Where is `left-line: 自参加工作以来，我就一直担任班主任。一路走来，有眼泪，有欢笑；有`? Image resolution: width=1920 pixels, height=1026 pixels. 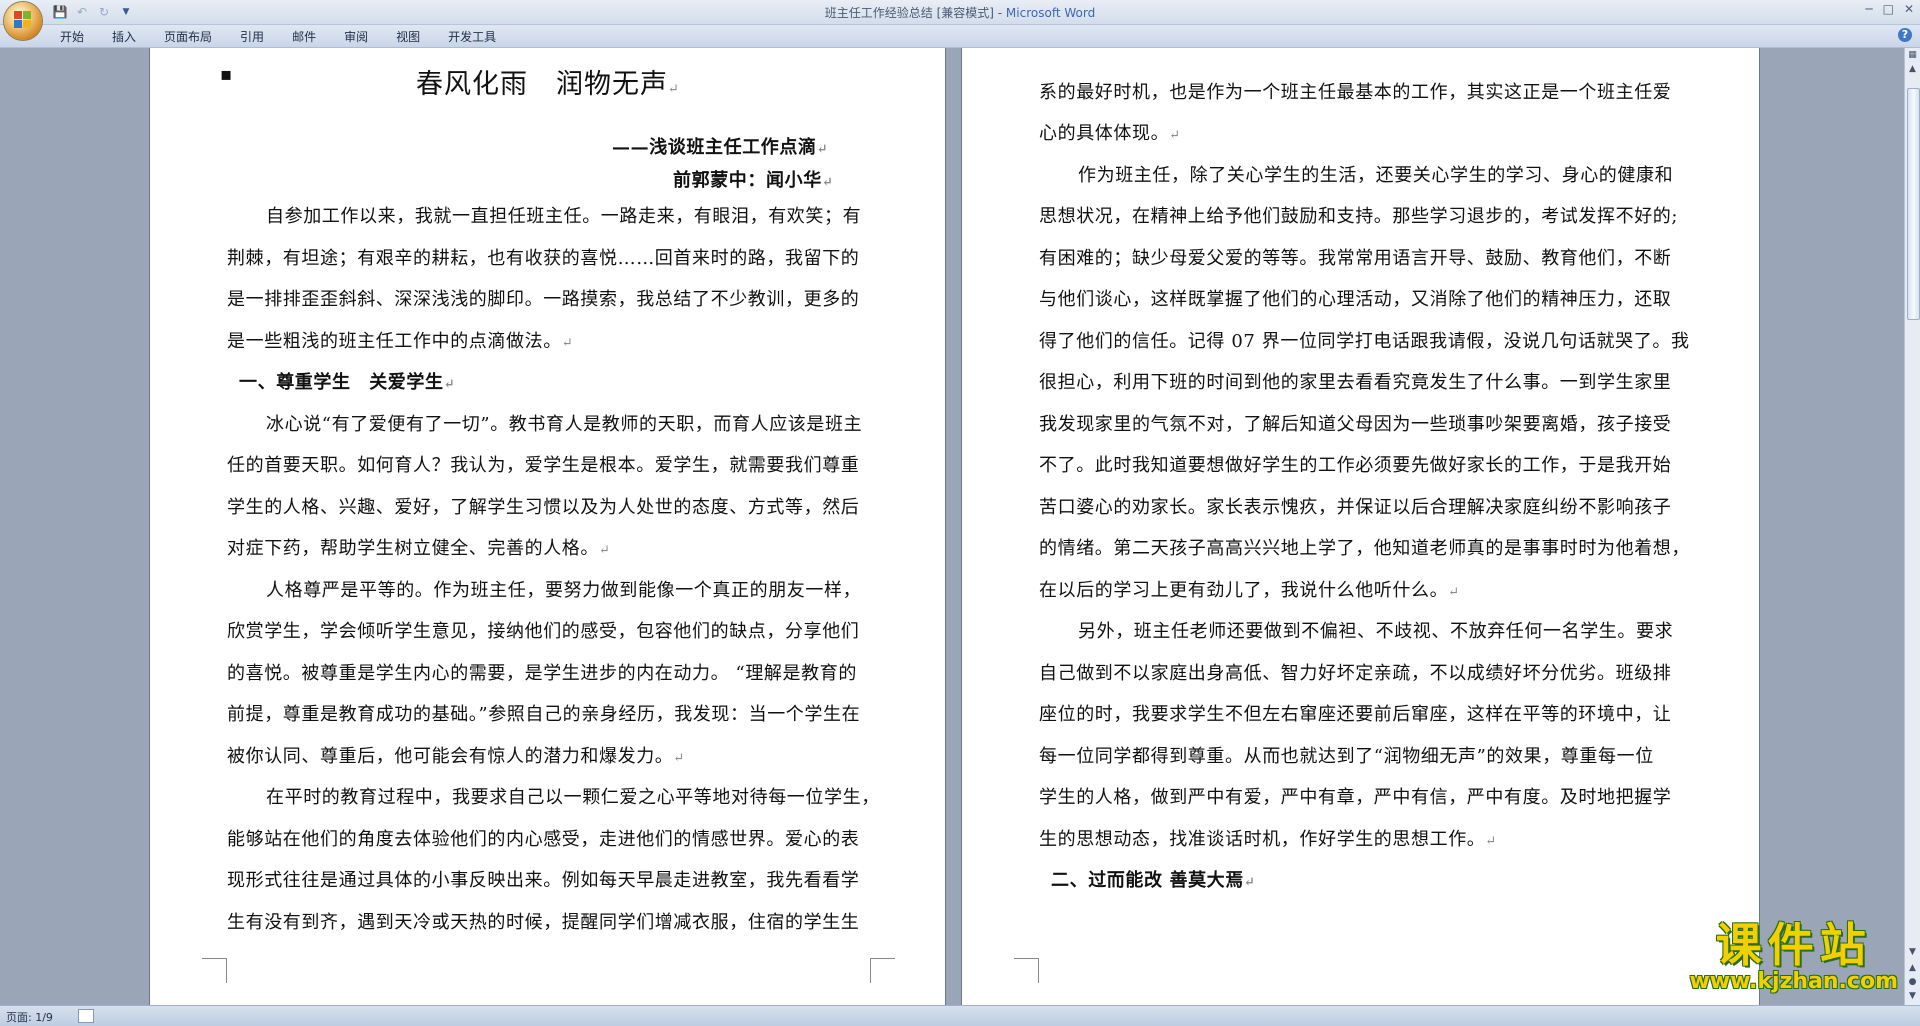
left-line: 自参加工作以来，我就一直担任班主任。一路走来，有眼泪，有欢笑；有 is located at coordinates (564, 216).